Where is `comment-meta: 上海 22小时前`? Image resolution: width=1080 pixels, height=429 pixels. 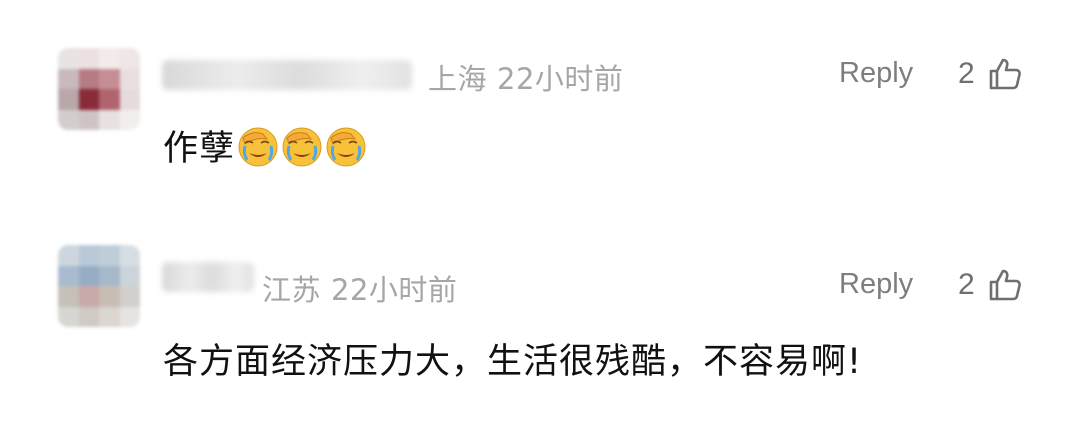 comment-meta: 上海 22小时前 is located at coordinates (525, 77).